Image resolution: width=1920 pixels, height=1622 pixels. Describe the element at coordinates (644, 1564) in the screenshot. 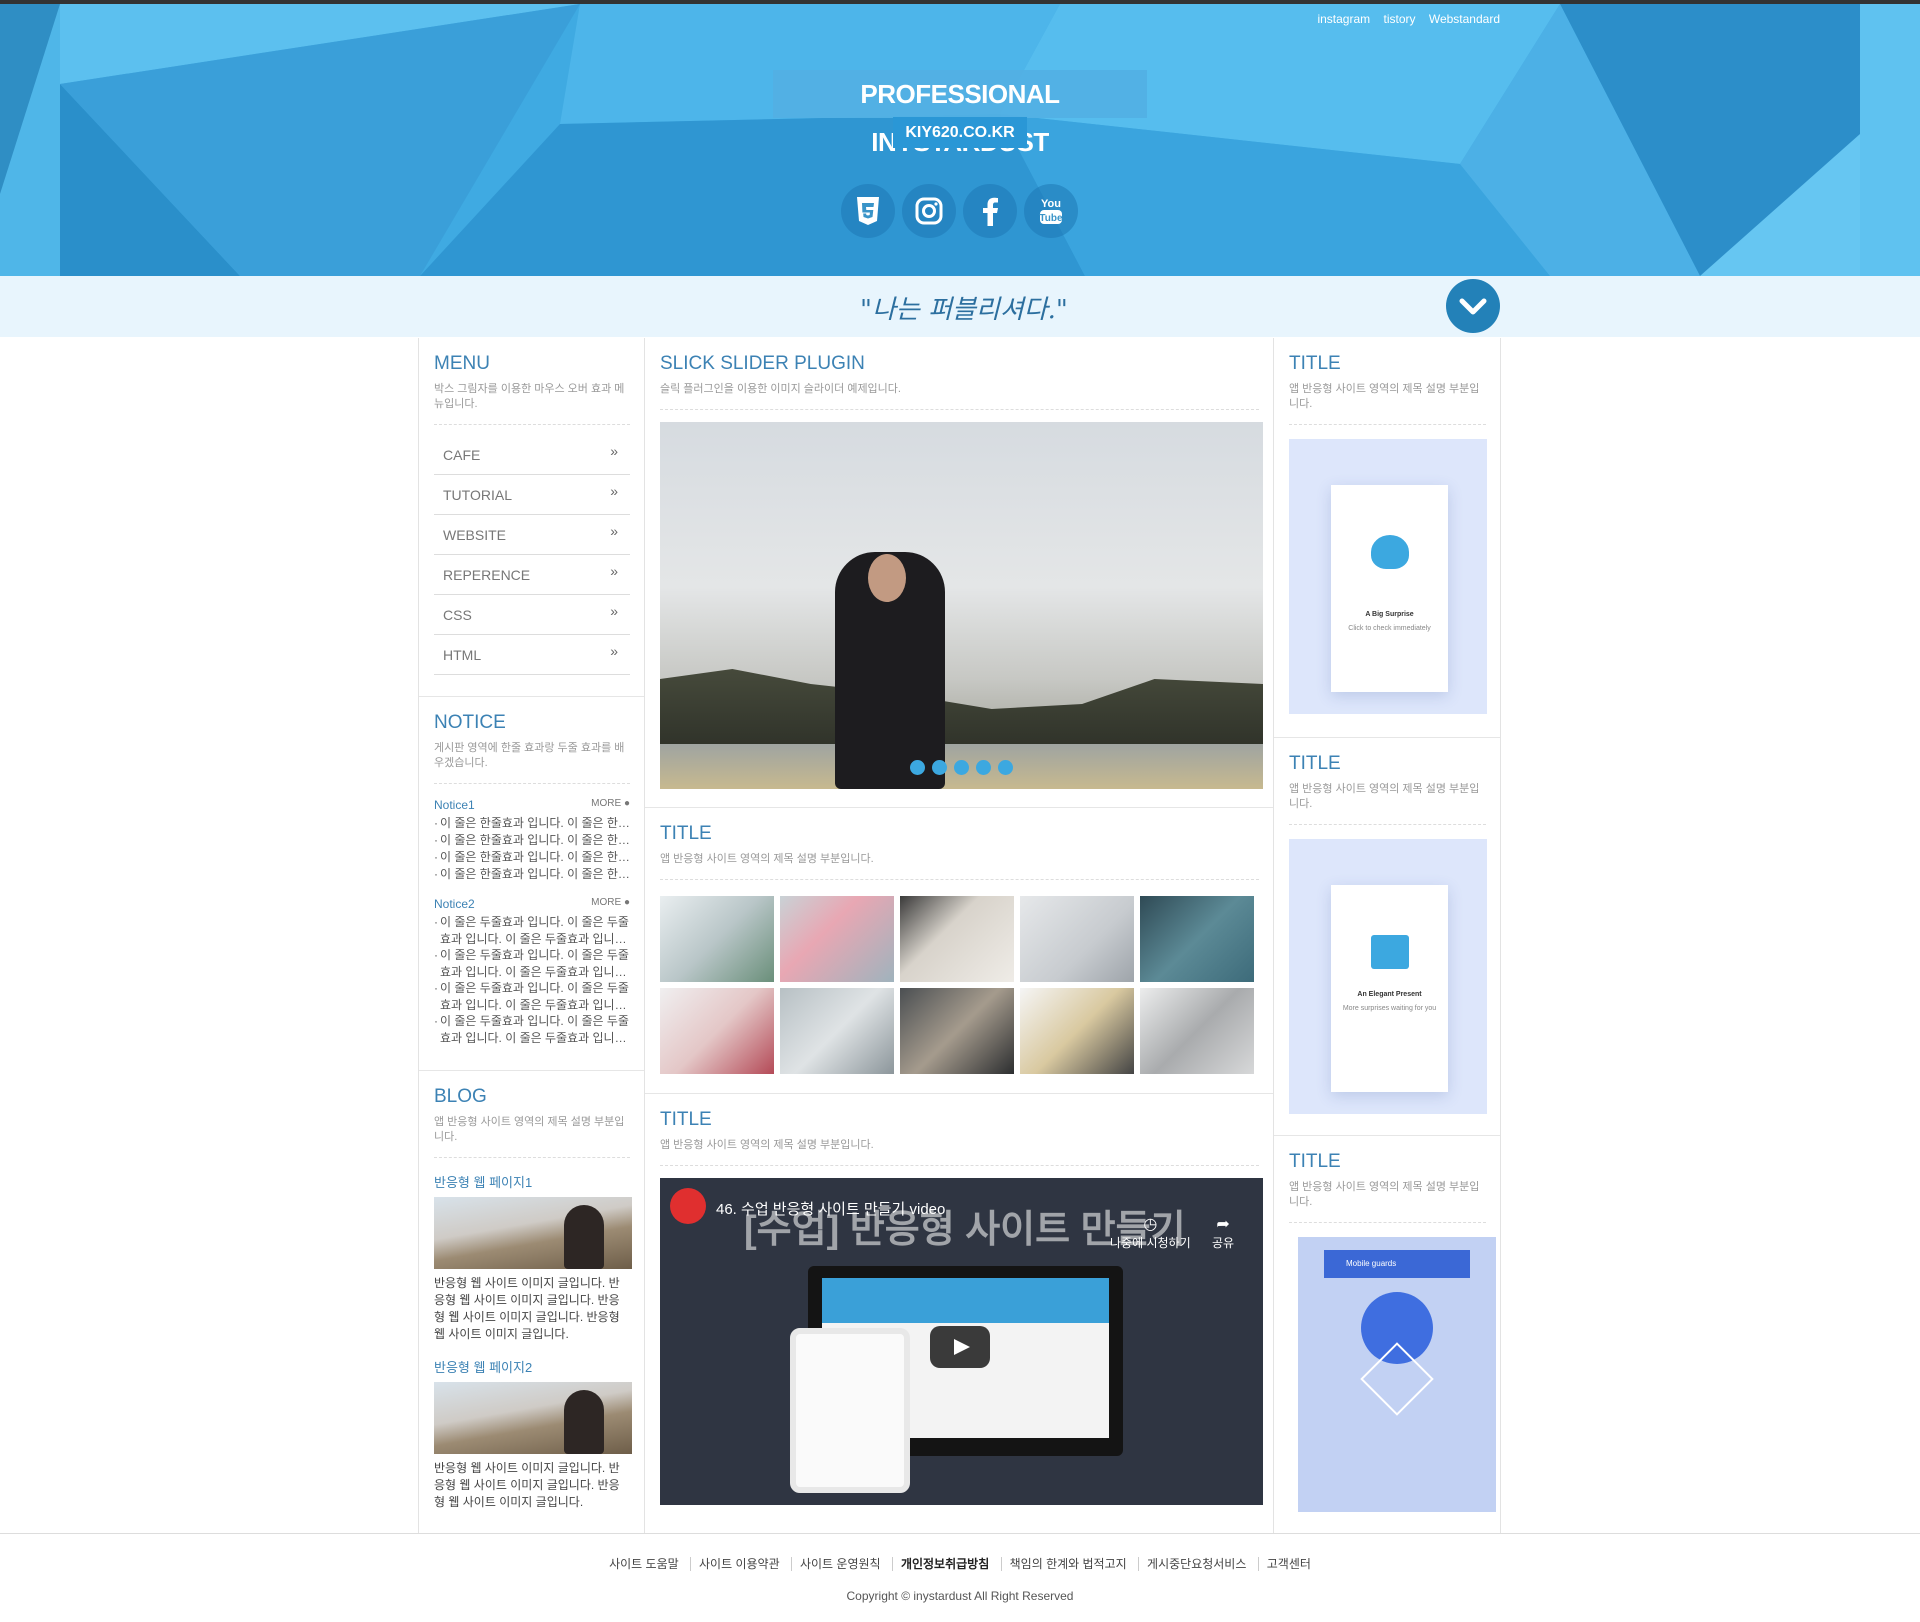

I see `footer-link: 사이트 도움말` at that location.